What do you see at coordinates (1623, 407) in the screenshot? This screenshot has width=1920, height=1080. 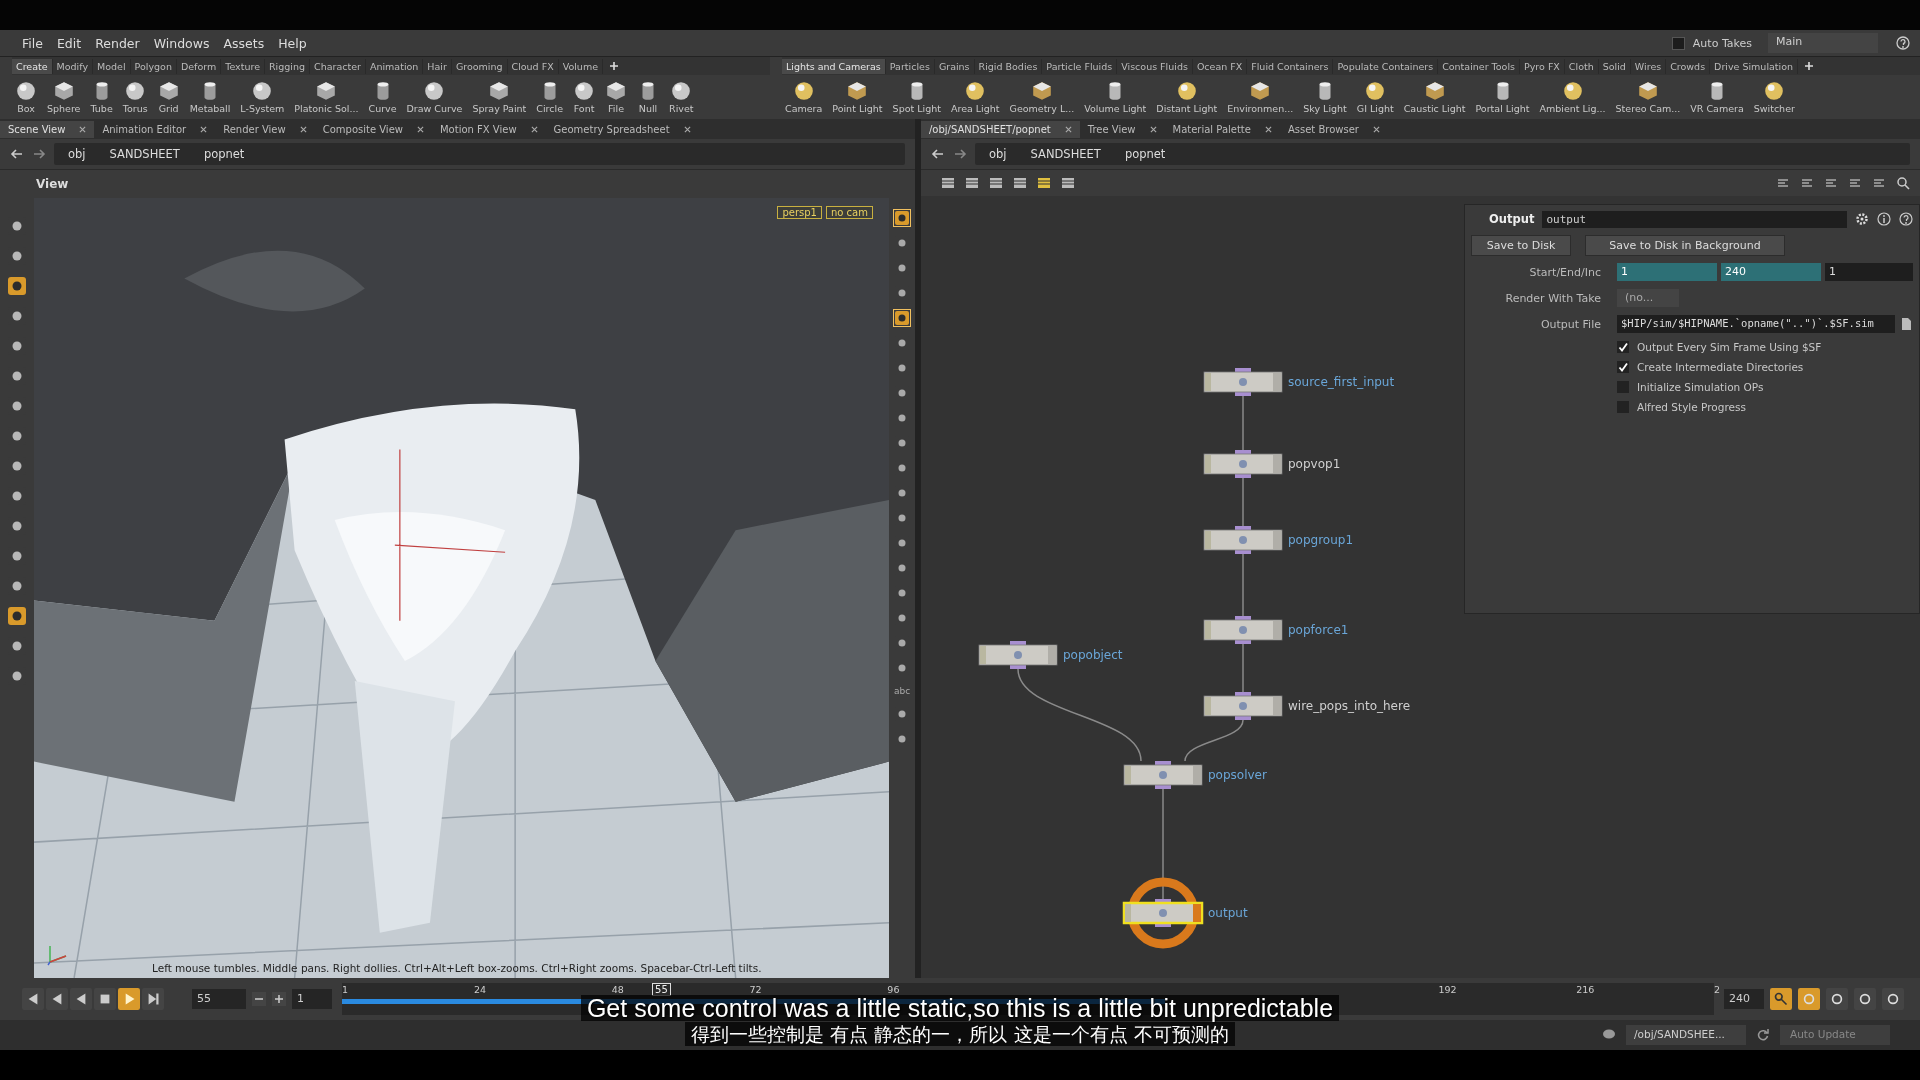 I see `checkbox` at bounding box center [1623, 407].